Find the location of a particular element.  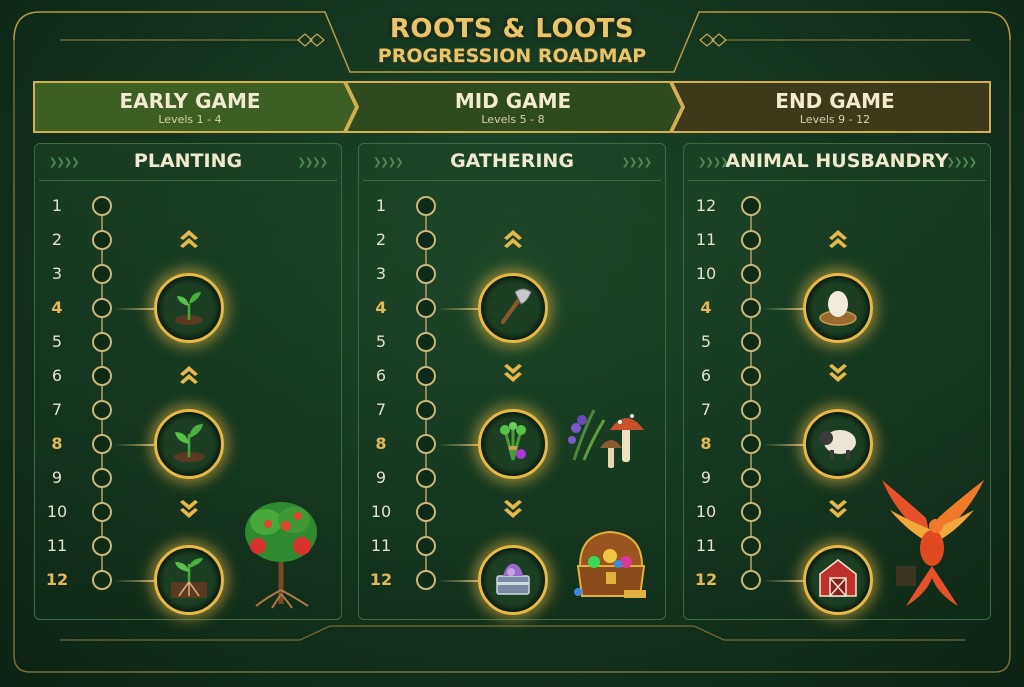

phase-mid-game: MID GAME Levels 5 - 8 is located at coordinates (513, 107).